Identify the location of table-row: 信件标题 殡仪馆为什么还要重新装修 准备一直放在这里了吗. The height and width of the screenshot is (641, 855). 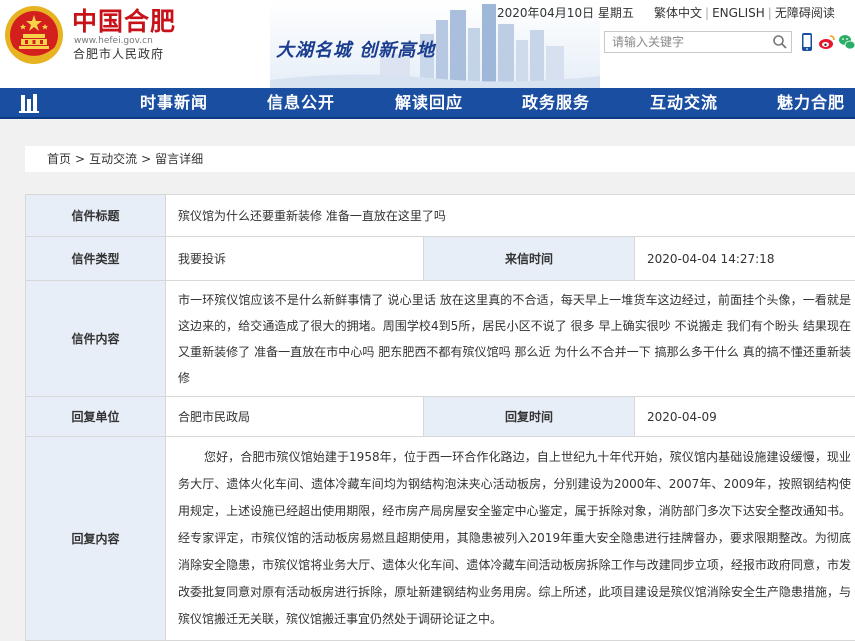
(440, 215).